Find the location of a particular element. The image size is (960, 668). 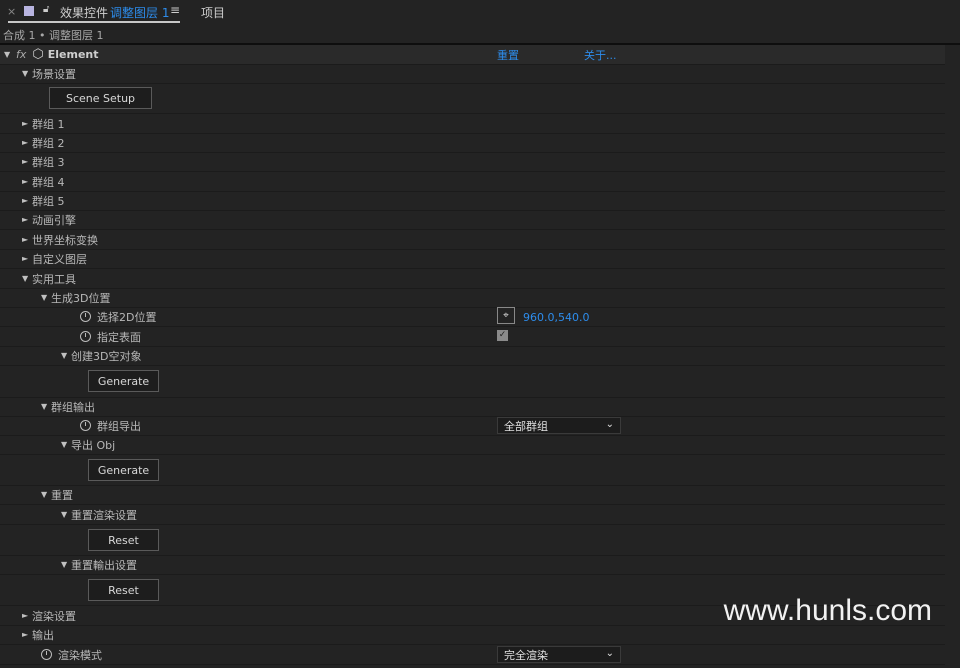

group-utilities: ▼ 实用工具 is located at coordinates (472, 279).